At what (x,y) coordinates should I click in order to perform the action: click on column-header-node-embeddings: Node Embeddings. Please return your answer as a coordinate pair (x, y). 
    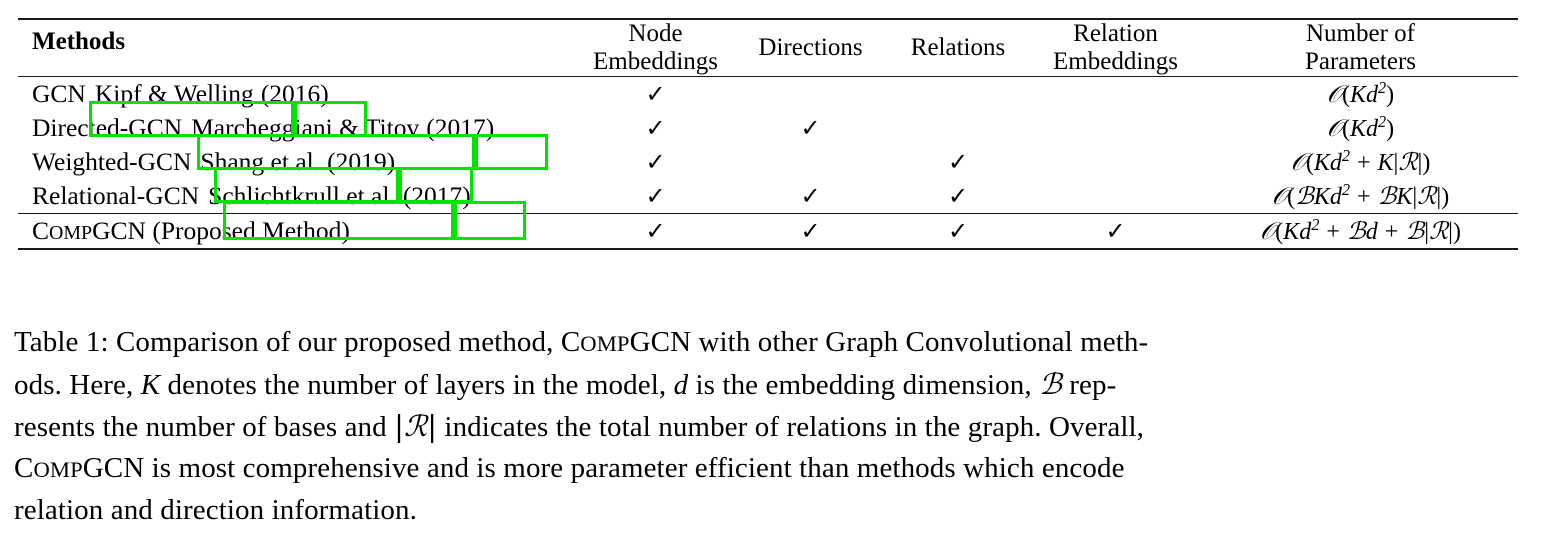
    Looking at the image, I should click on (655, 48).